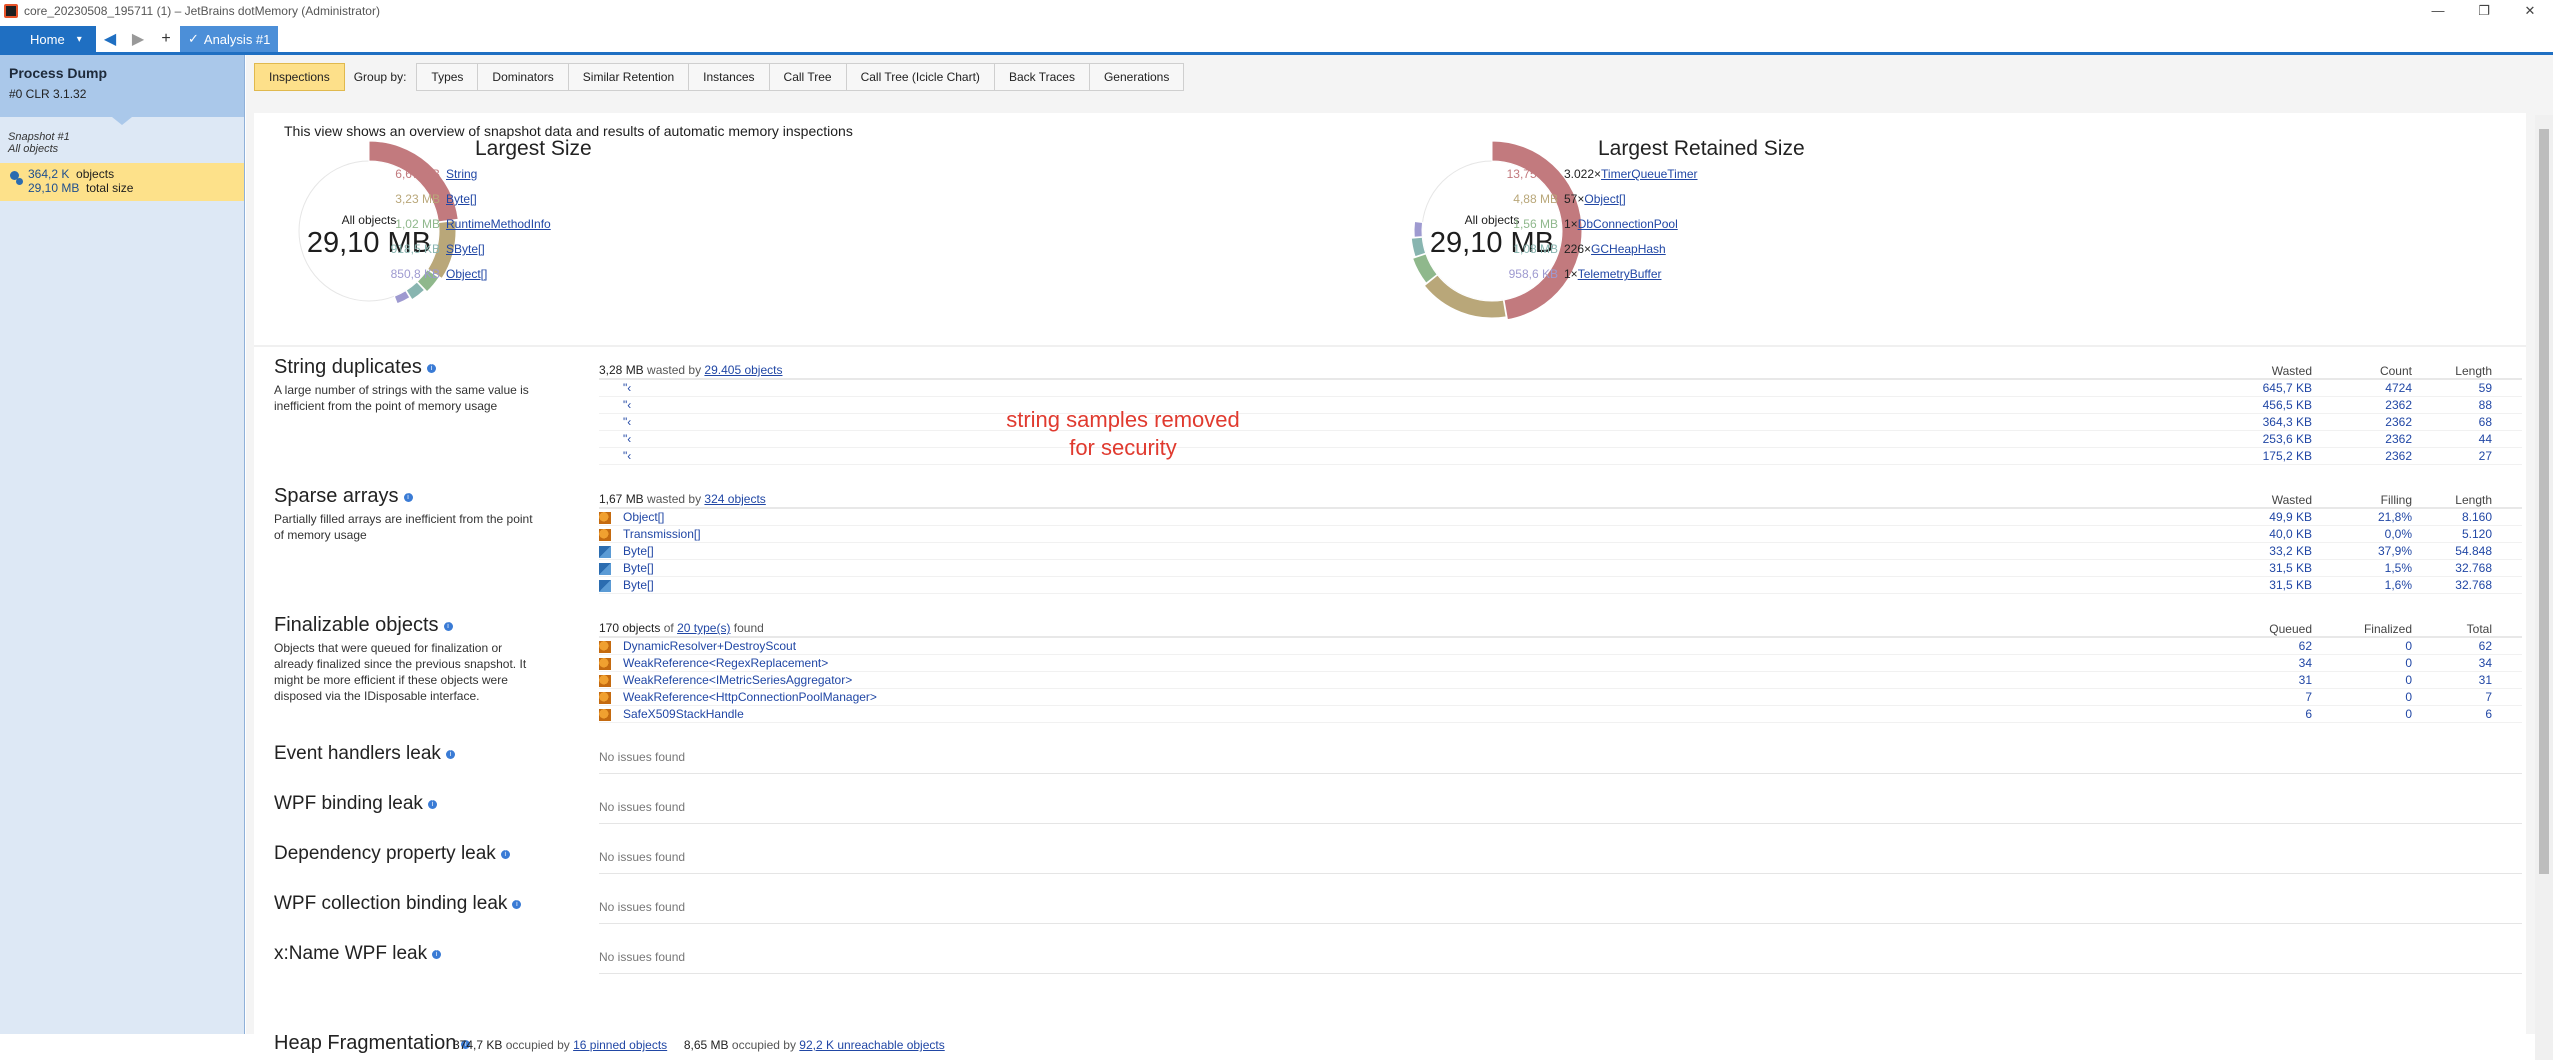 The image size is (2553, 1060). Describe the element at coordinates (1560, 646) in the screenshot. I see `table-row: DynamicResolver+DestroyScout 62 0 62` at that location.